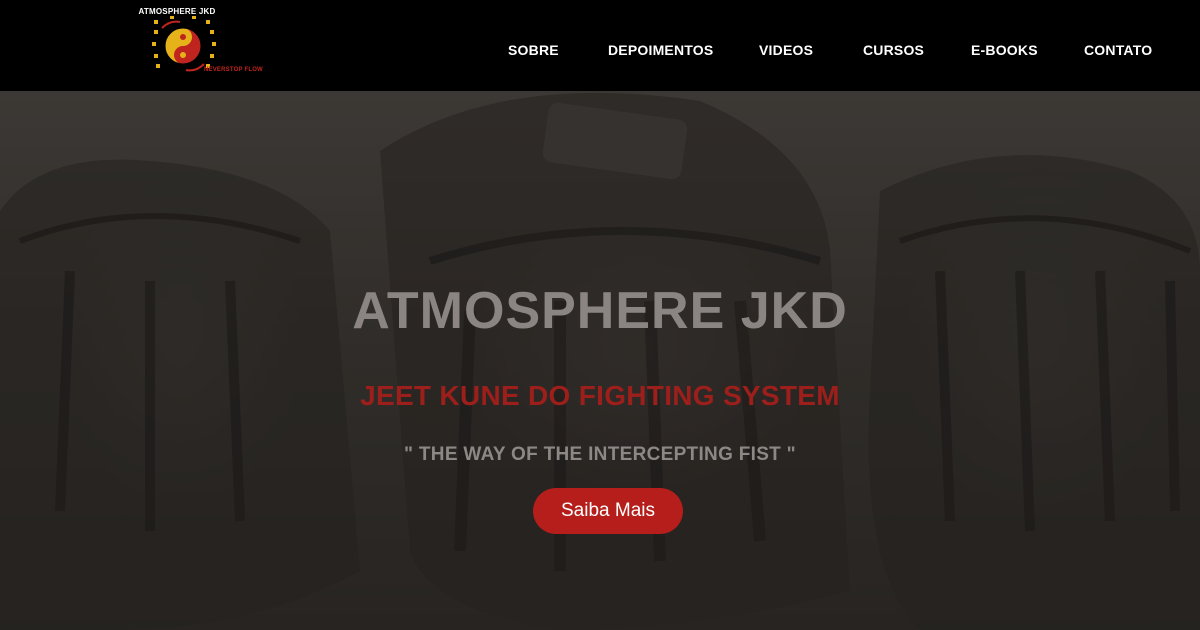 The image size is (1200, 630). I want to click on nav-depoimentos: DEPOIMENTOS, so click(660, 50).